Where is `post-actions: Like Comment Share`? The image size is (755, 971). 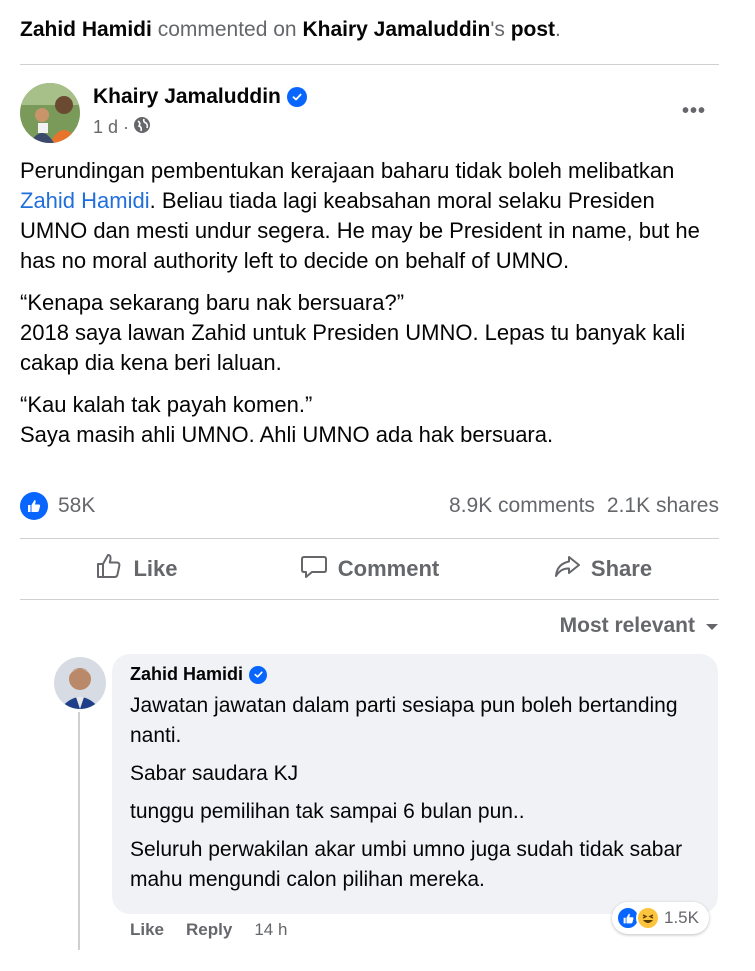
post-actions: Like Comment Share is located at coordinates (369, 569).